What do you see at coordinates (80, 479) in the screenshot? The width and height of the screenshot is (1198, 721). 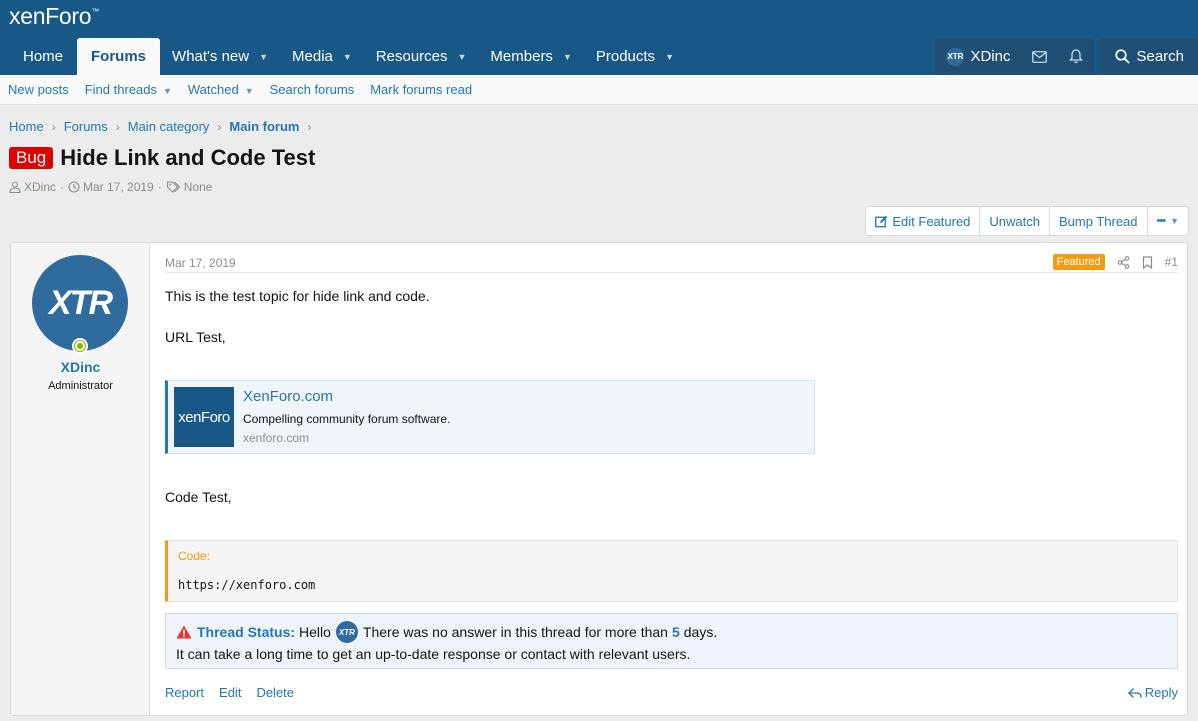 I see `post-user-panel: XTR XDinc Administrator` at bounding box center [80, 479].